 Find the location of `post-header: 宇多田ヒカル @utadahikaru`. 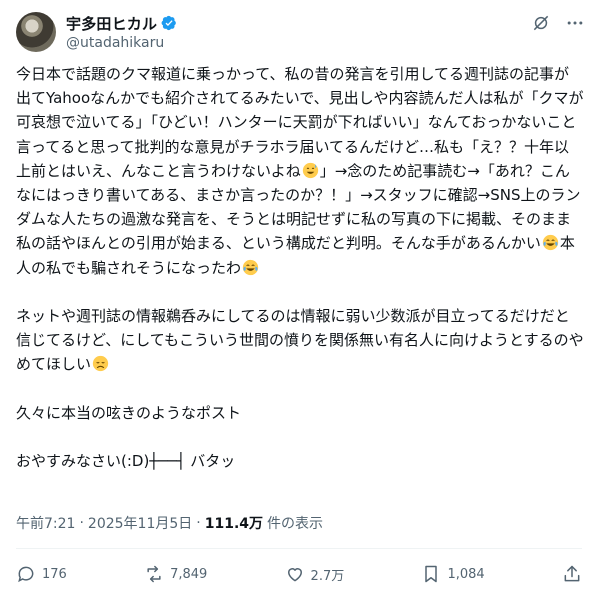

post-header: 宇多田ヒカル @utadahikaru is located at coordinates (301, 34).